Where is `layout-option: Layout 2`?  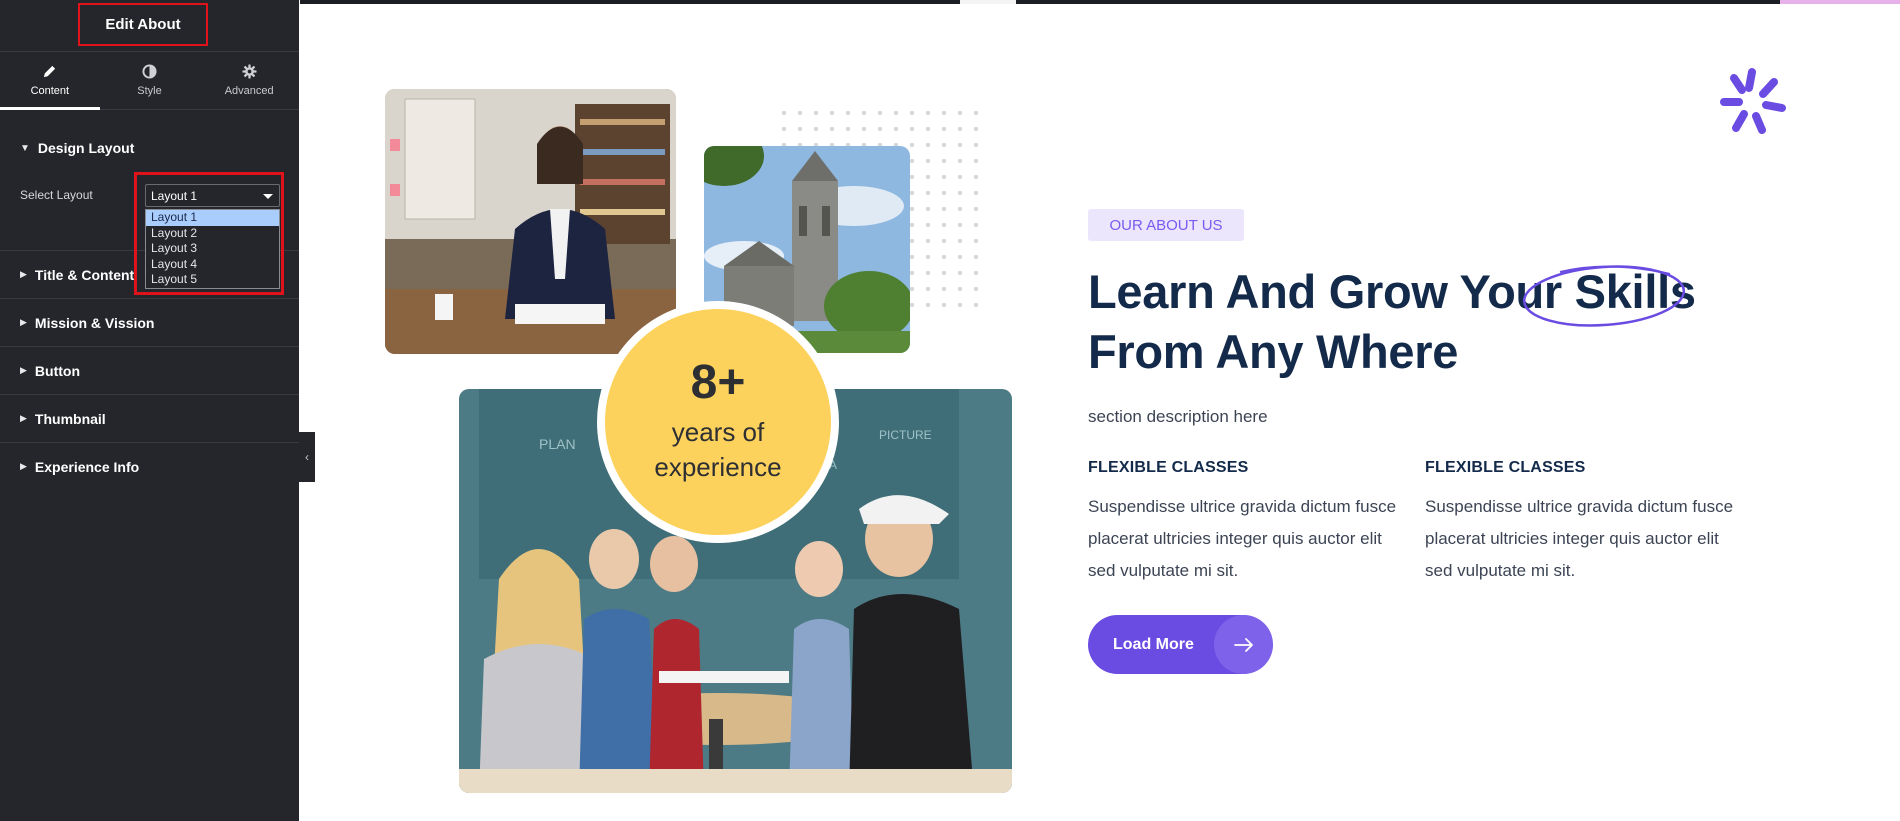
layout-option: Layout 2 is located at coordinates (212, 234).